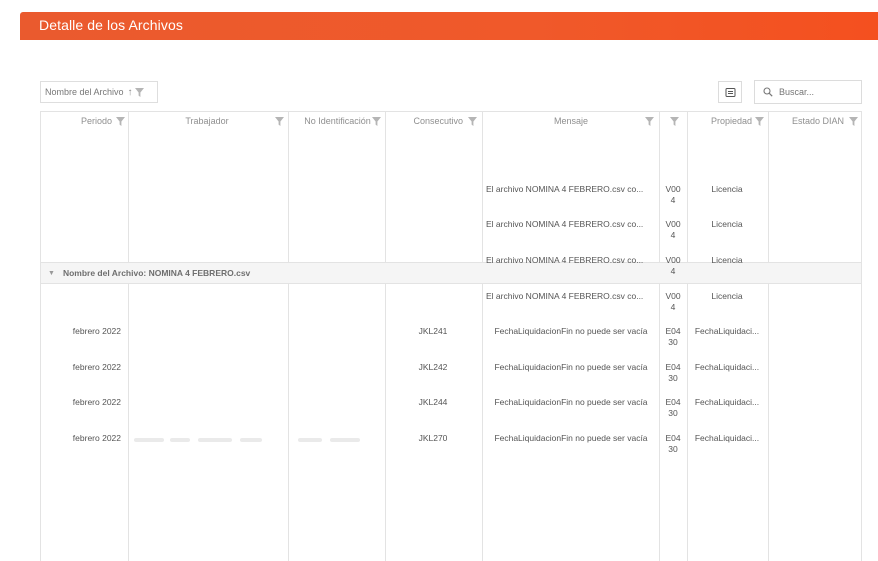 Image resolution: width=878 pixels, height=561 pixels. What do you see at coordinates (51, 273) in the screenshot?
I see `caret-down-icon: ▼` at bounding box center [51, 273].